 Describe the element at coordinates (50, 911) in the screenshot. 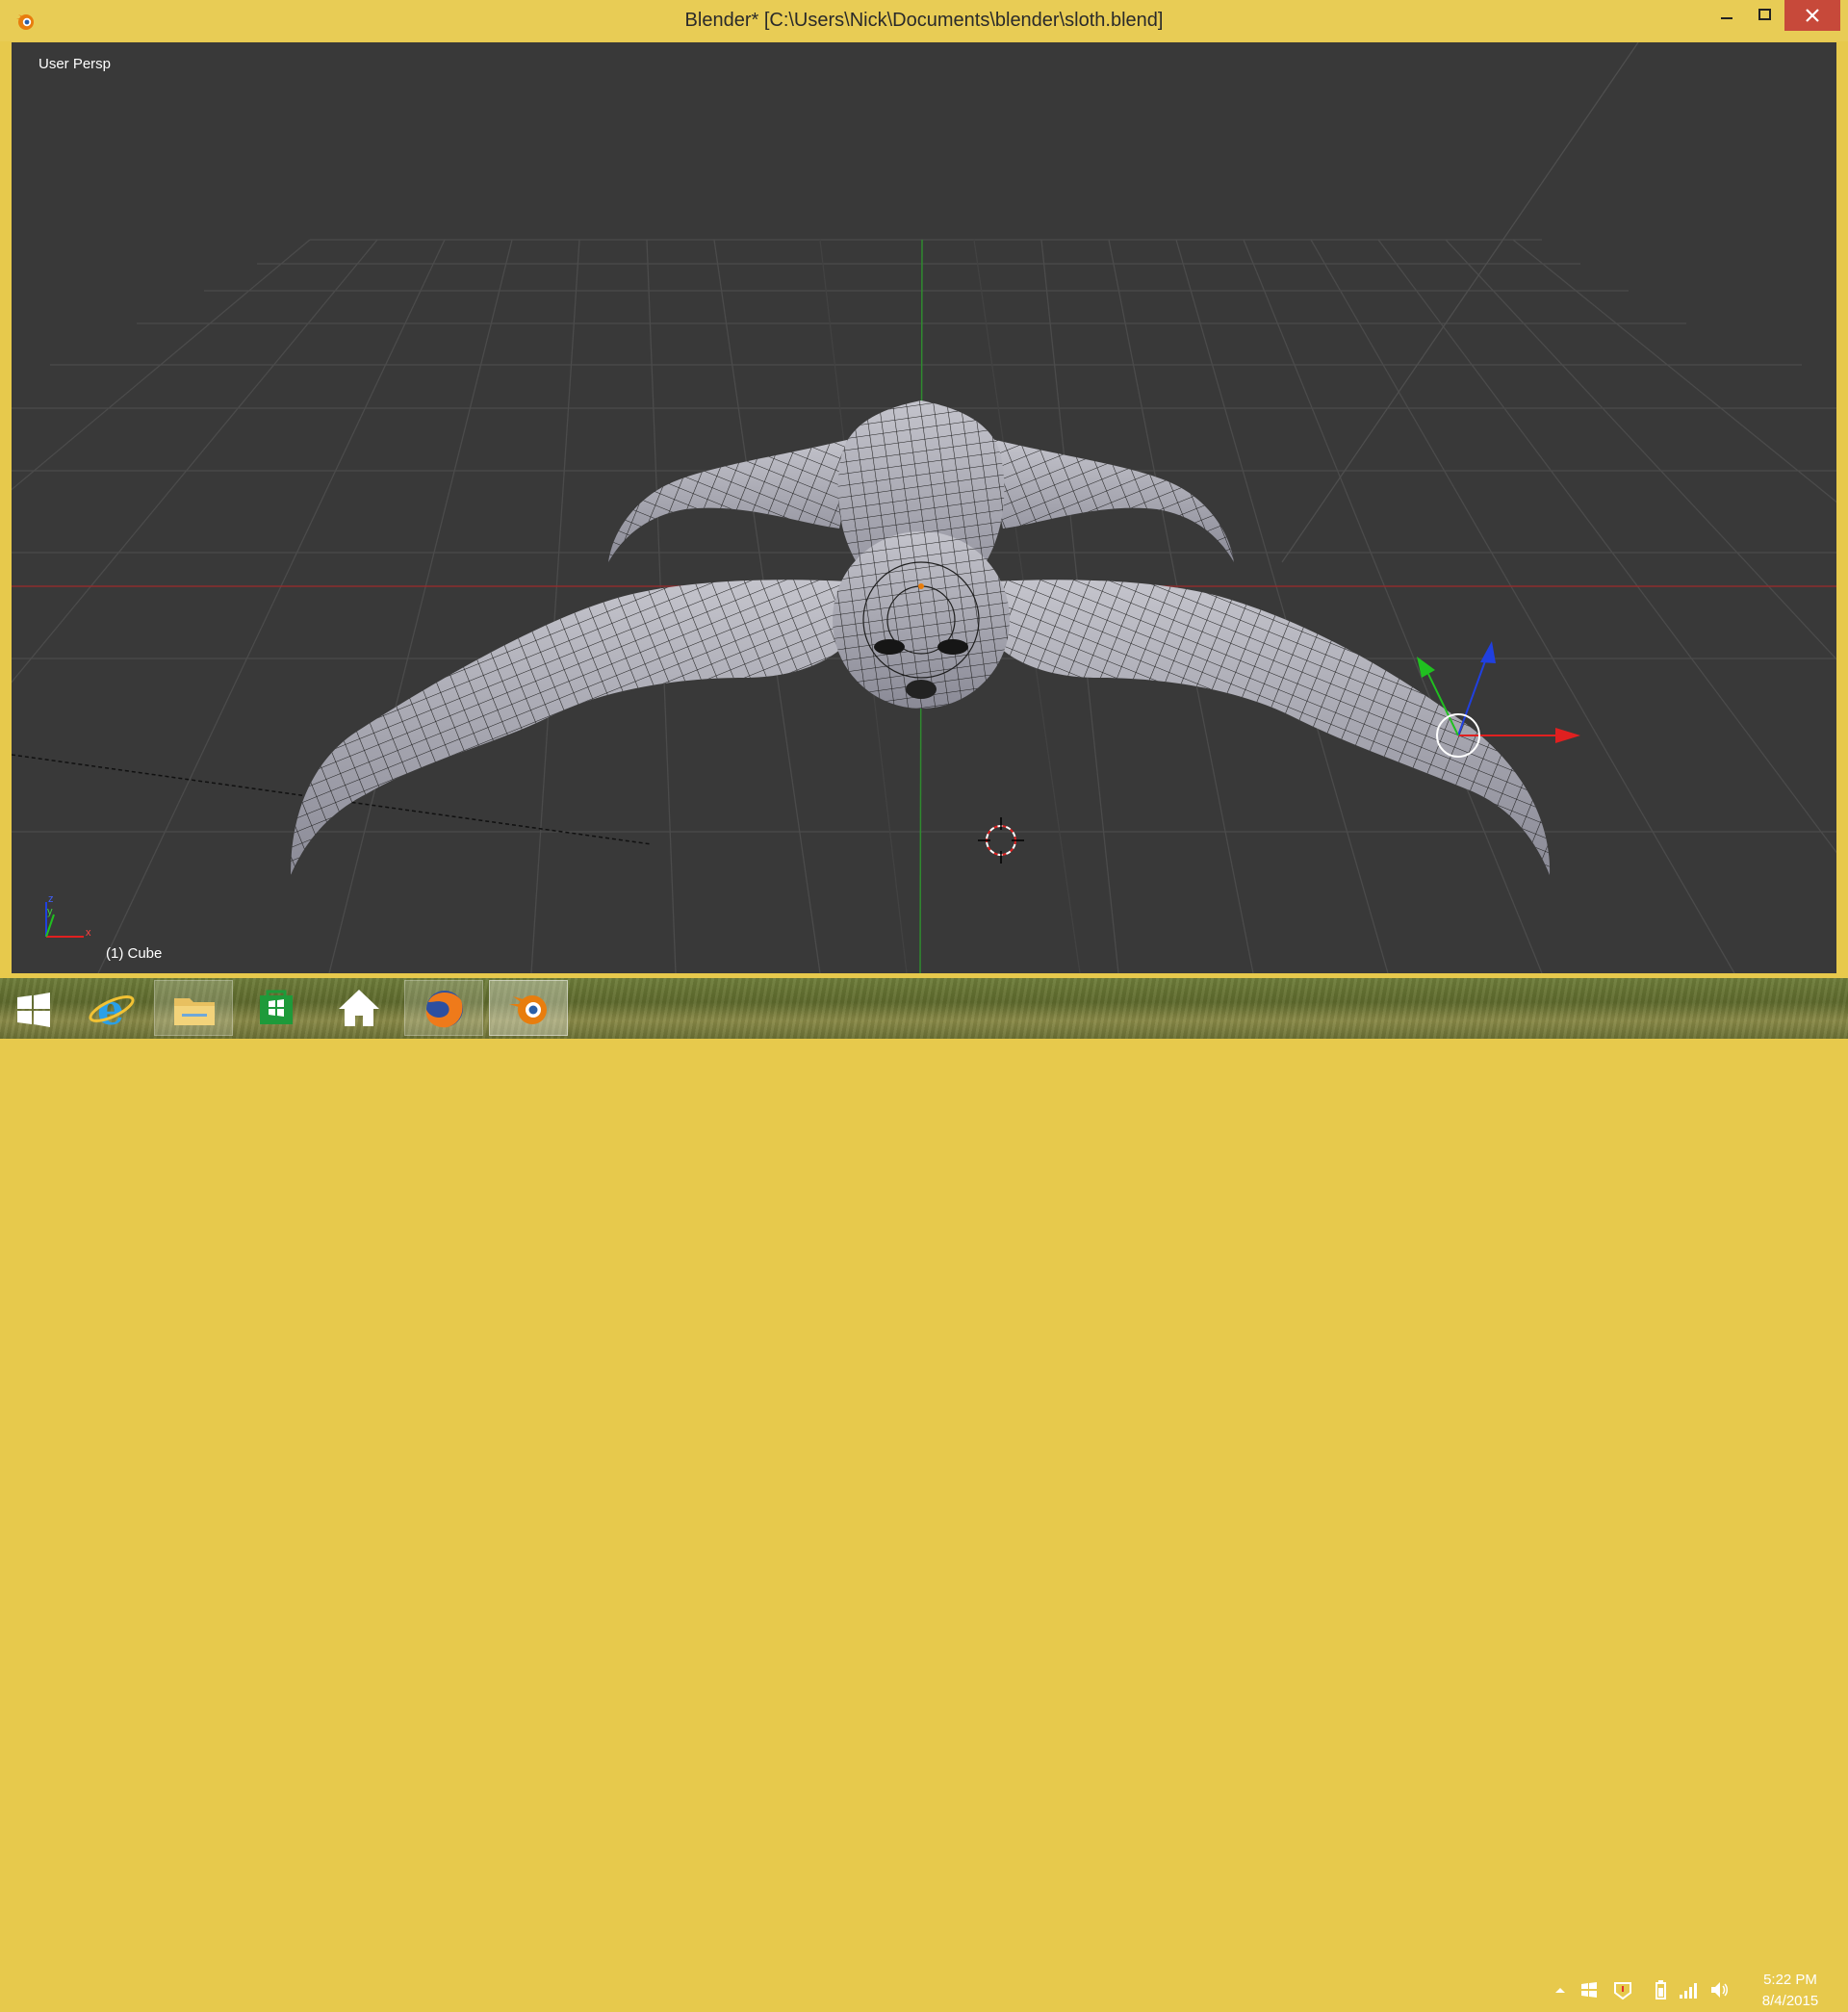

I see `axis-y-label: y` at that location.